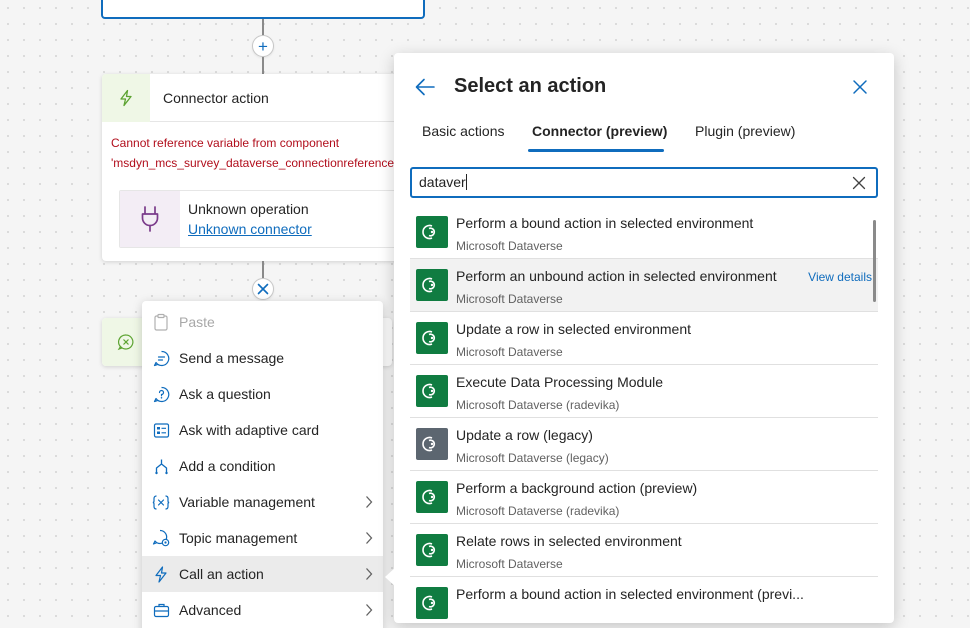  Describe the element at coordinates (524, 435) in the screenshot. I see `action-title: Update a row (legacy)` at that location.